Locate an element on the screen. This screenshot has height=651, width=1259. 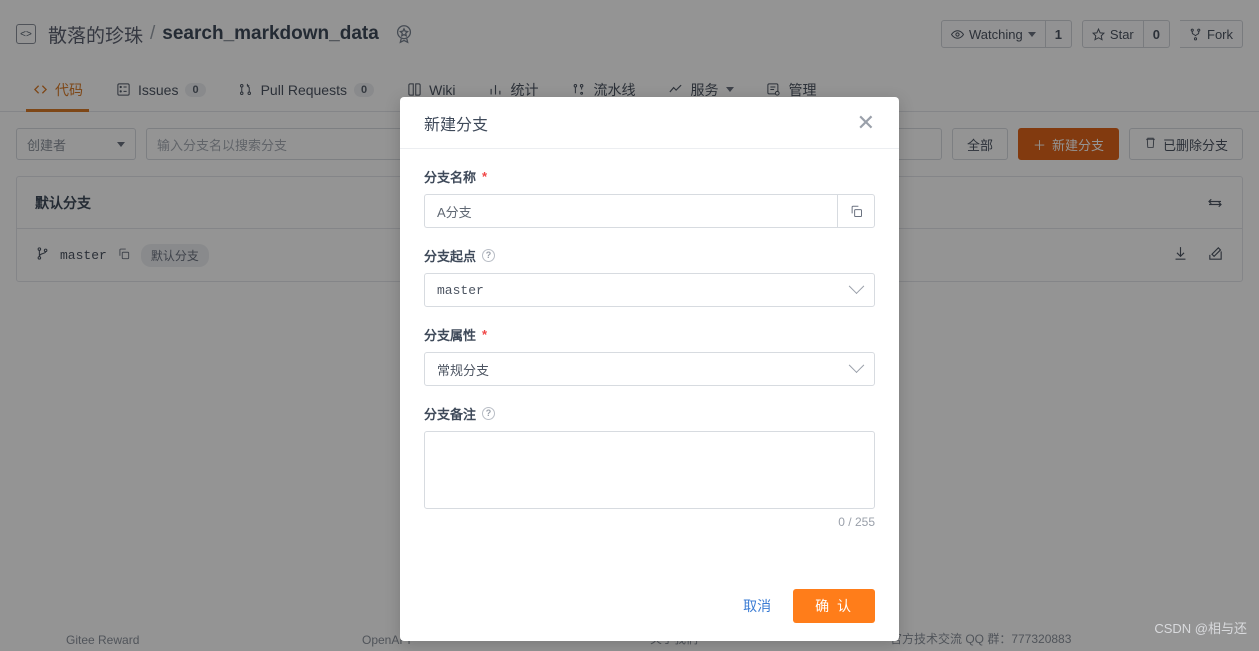
branch-name-input: A分支 is located at coordinates (630, 211).